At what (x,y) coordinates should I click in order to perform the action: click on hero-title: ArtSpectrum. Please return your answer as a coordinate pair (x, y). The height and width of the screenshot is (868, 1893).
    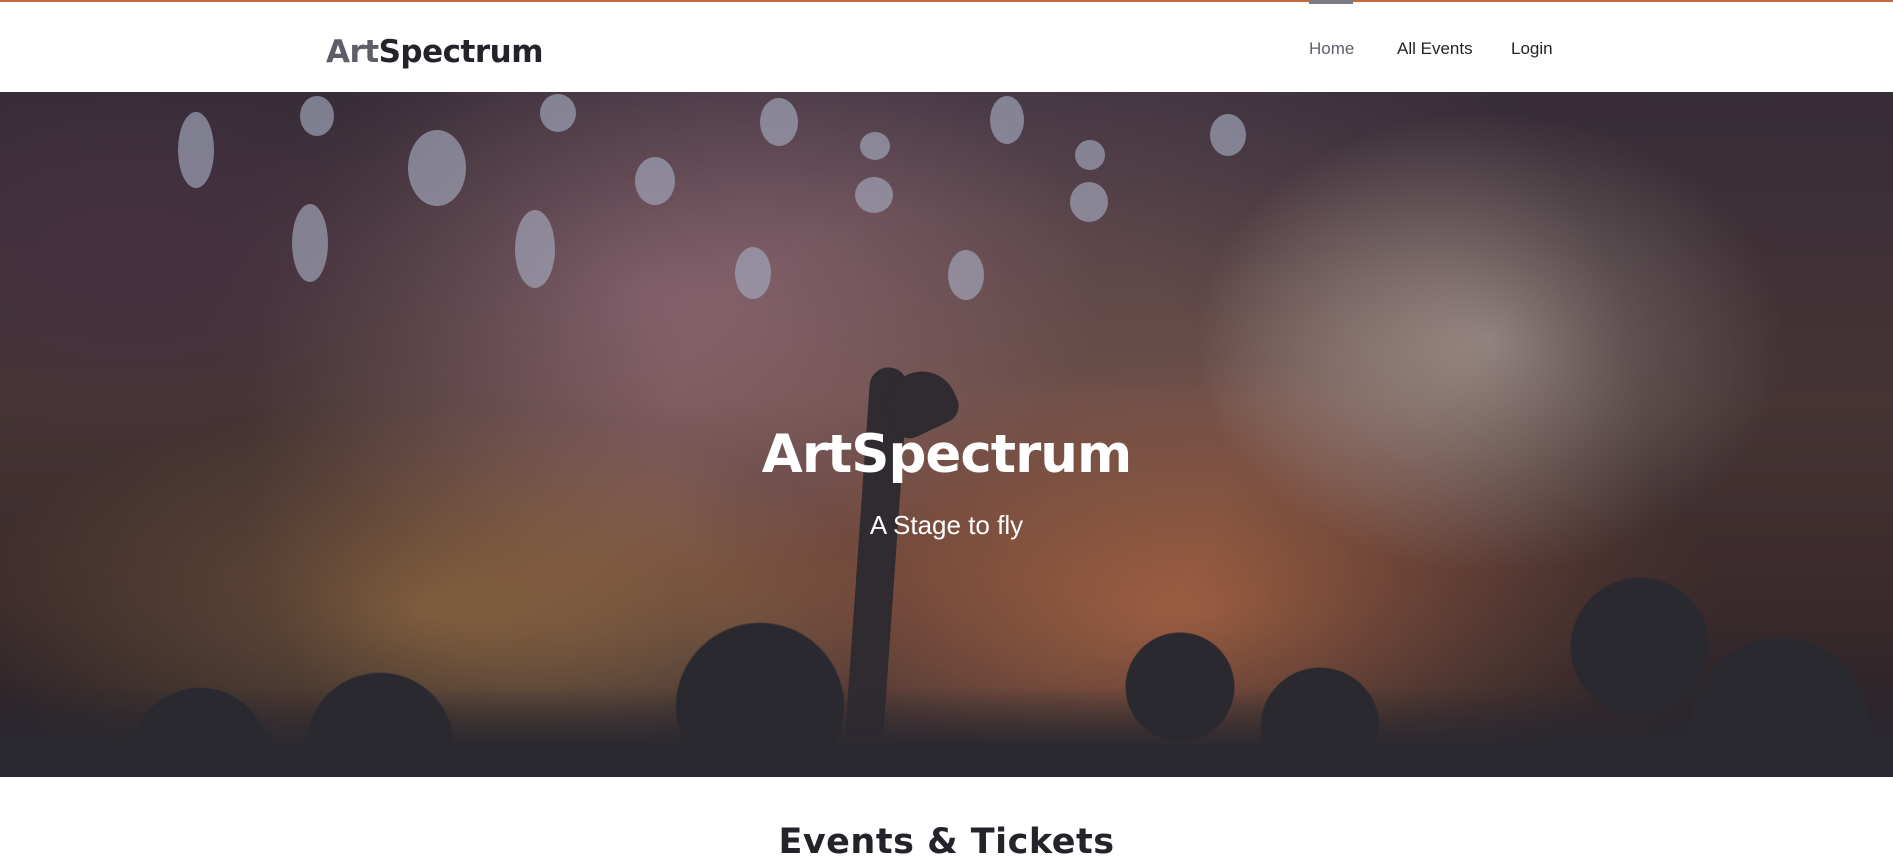
    Looking at the image, I should click on (946, 454).